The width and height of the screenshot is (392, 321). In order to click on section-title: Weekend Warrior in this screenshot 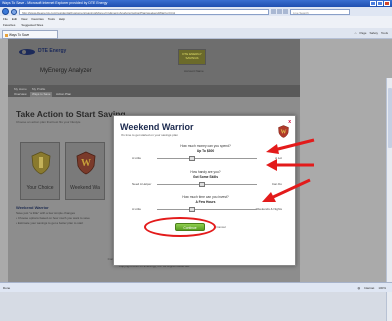, I will do `click(32, 207)`.